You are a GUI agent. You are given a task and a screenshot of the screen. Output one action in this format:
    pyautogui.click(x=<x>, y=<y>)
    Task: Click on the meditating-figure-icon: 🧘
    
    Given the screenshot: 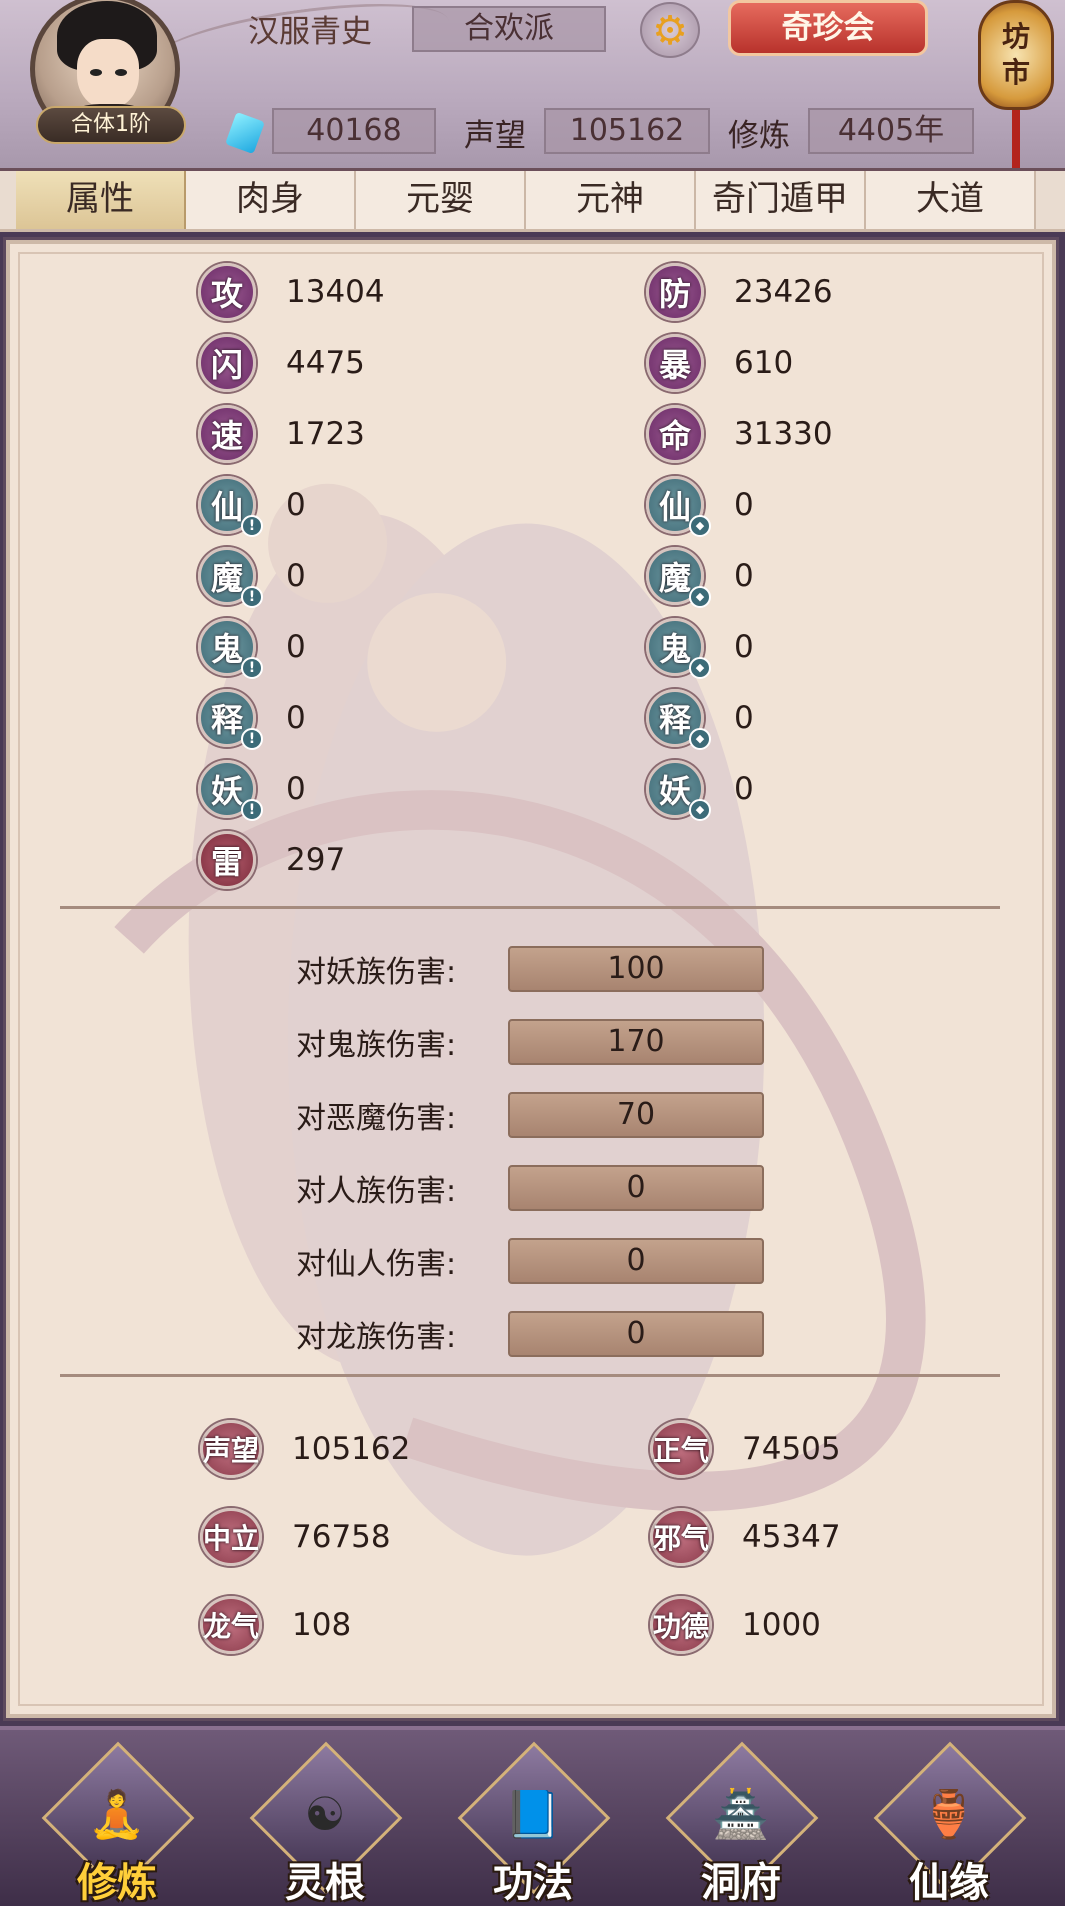 What is the action you would take?
    pyautogui.click(x=117, y=1813)
    